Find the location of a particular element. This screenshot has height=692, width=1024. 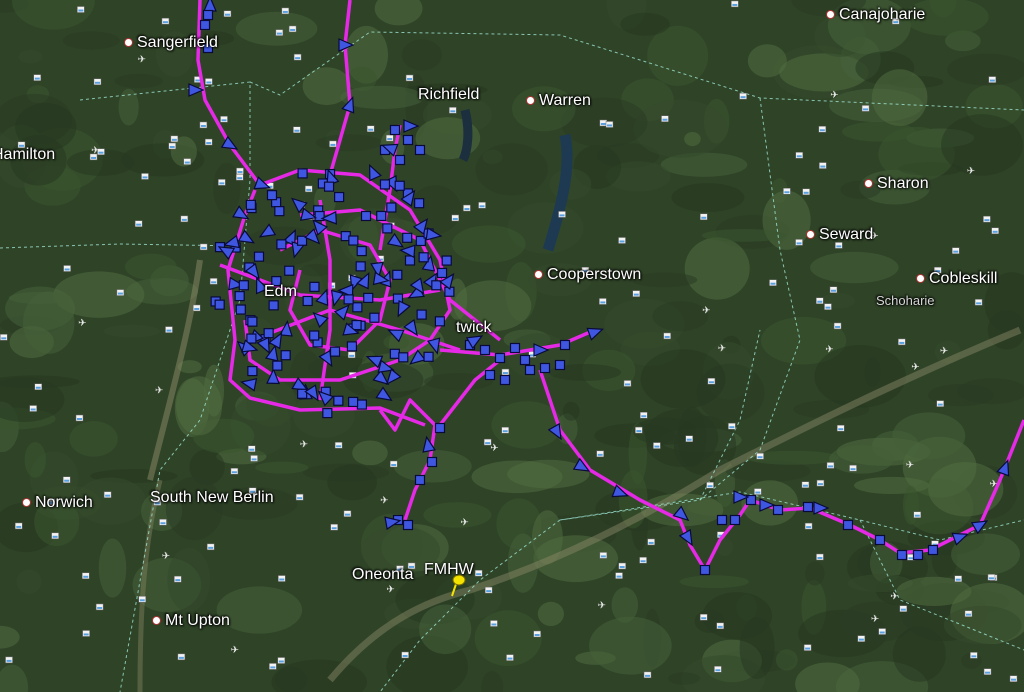

place-mt-upton: Mt Upton is located at coordinates (191, 621).